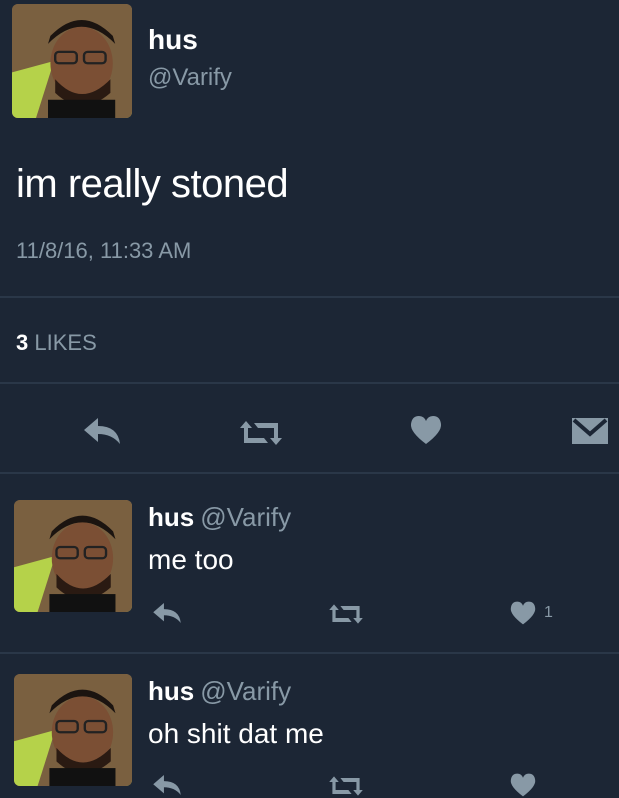  What do you see at coordinates (191, 559) in the screenshot?
I see `reply-text: me too` at bounding box center [191, 559].